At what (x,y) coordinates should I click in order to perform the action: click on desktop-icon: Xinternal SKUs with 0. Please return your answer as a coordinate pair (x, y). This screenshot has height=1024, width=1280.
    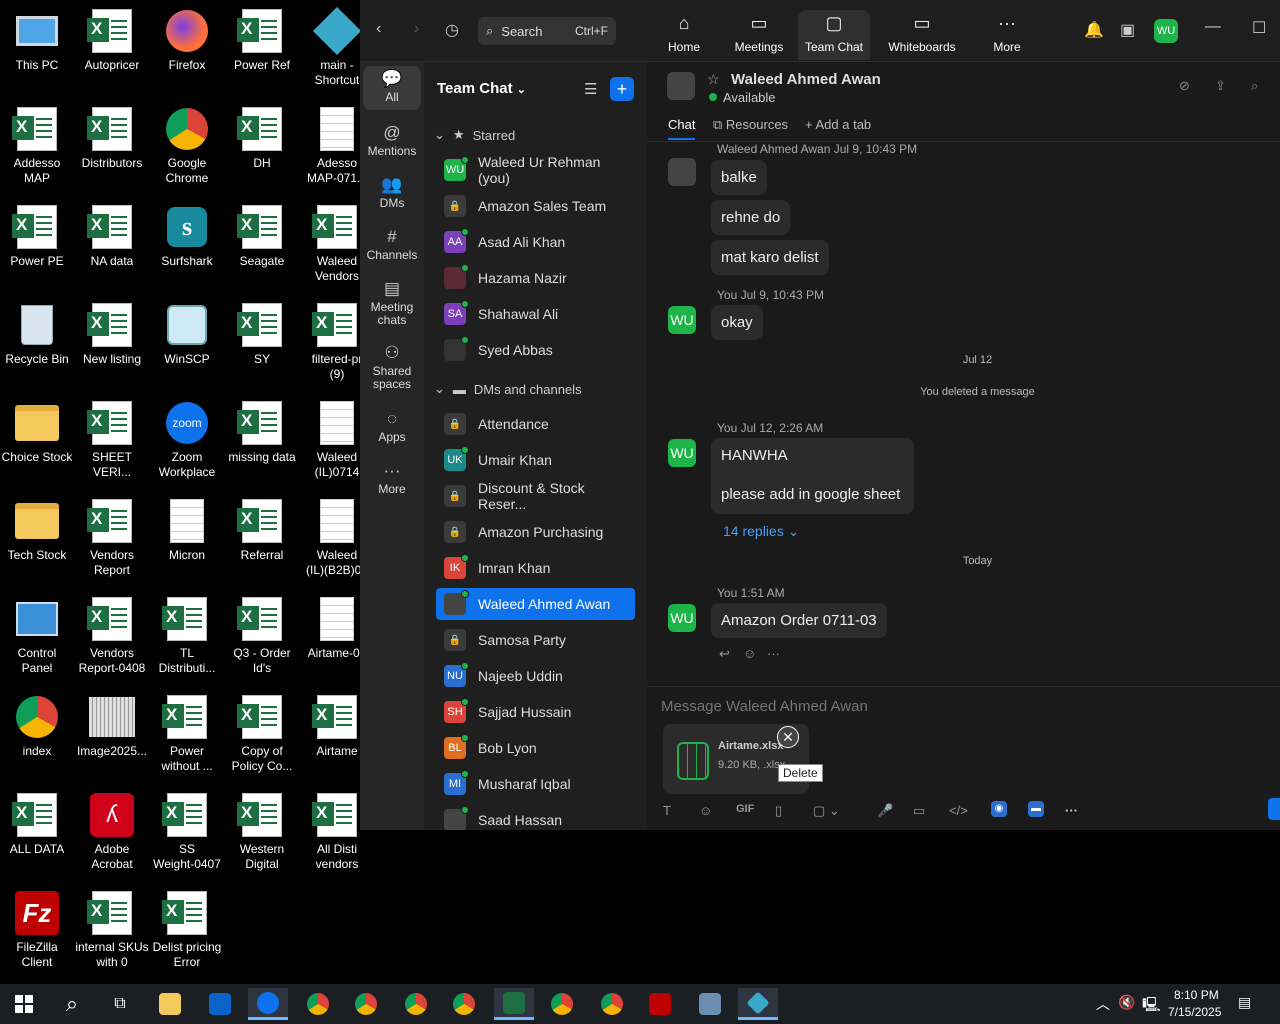
    Looking at the image, I should click on (112, 930).